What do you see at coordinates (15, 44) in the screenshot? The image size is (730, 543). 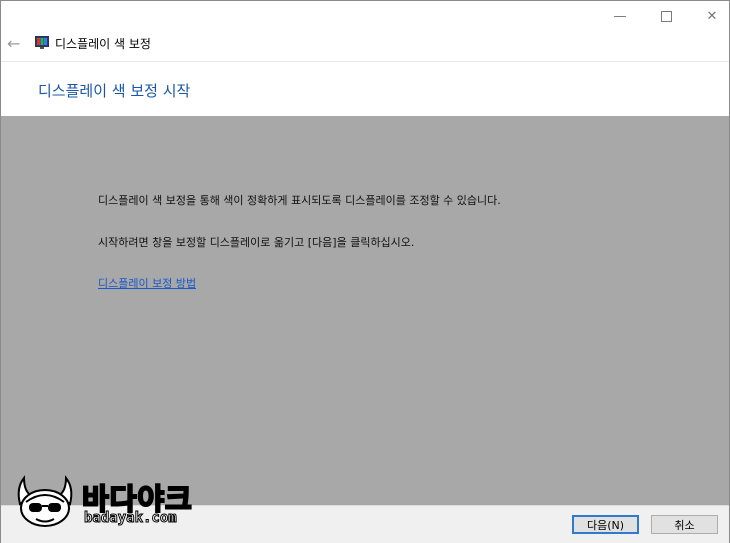 I see `back-arrow-icon: ←` at bounding box center [15, 44].